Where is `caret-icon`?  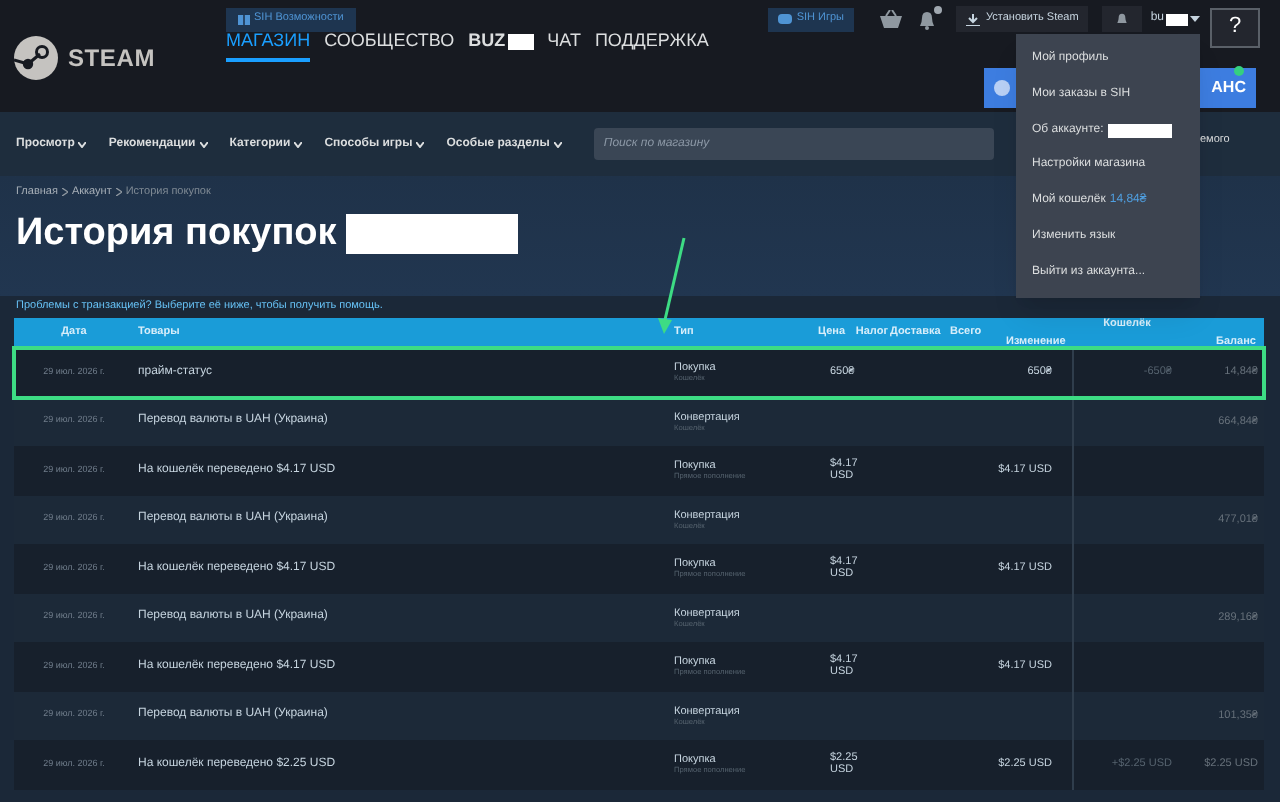
caret-icon is located at coordinates (1195, 19).